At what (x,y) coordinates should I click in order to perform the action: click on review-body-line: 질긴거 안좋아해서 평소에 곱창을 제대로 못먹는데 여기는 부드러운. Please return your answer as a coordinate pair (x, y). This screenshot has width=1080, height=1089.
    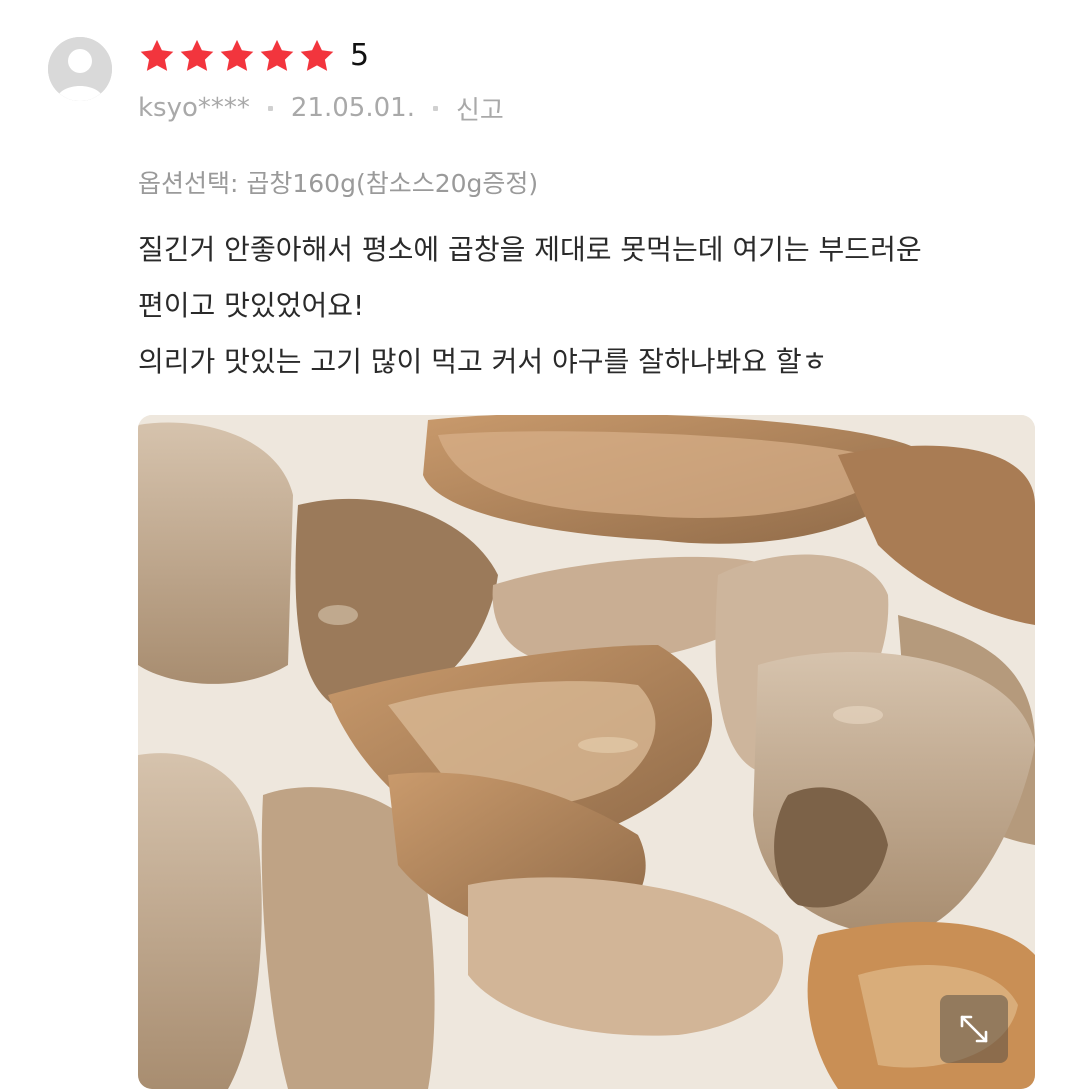
    Looking at the image, I should click on (530, 249).